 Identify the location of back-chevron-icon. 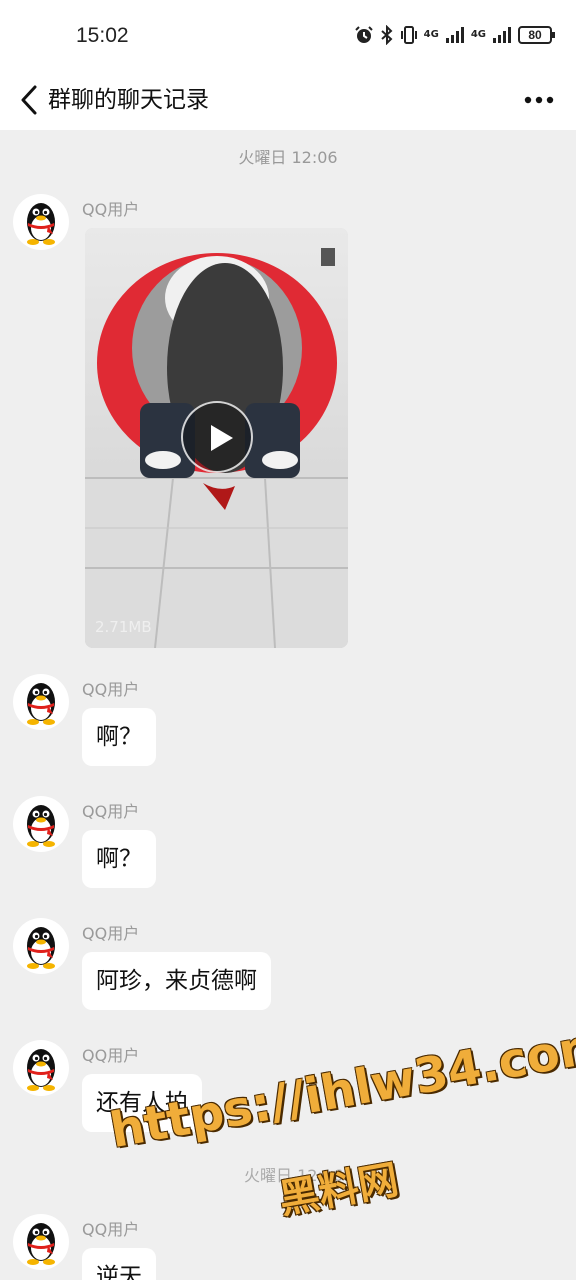
(29, 100).